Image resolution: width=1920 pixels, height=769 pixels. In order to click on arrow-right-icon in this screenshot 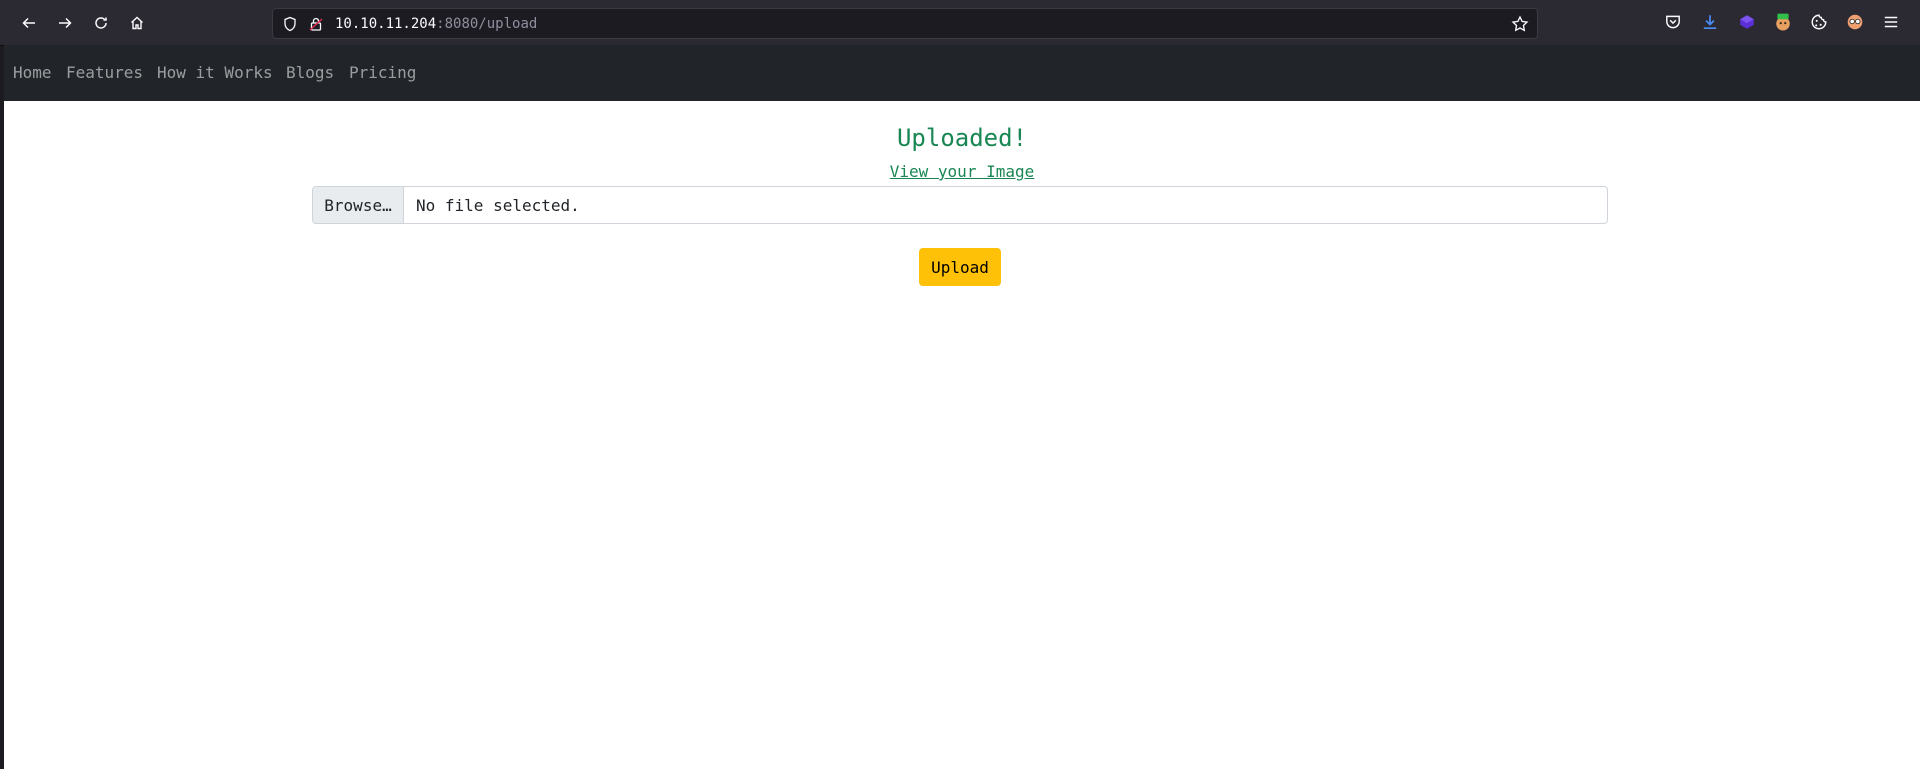, I will do `click(65, 23)`.